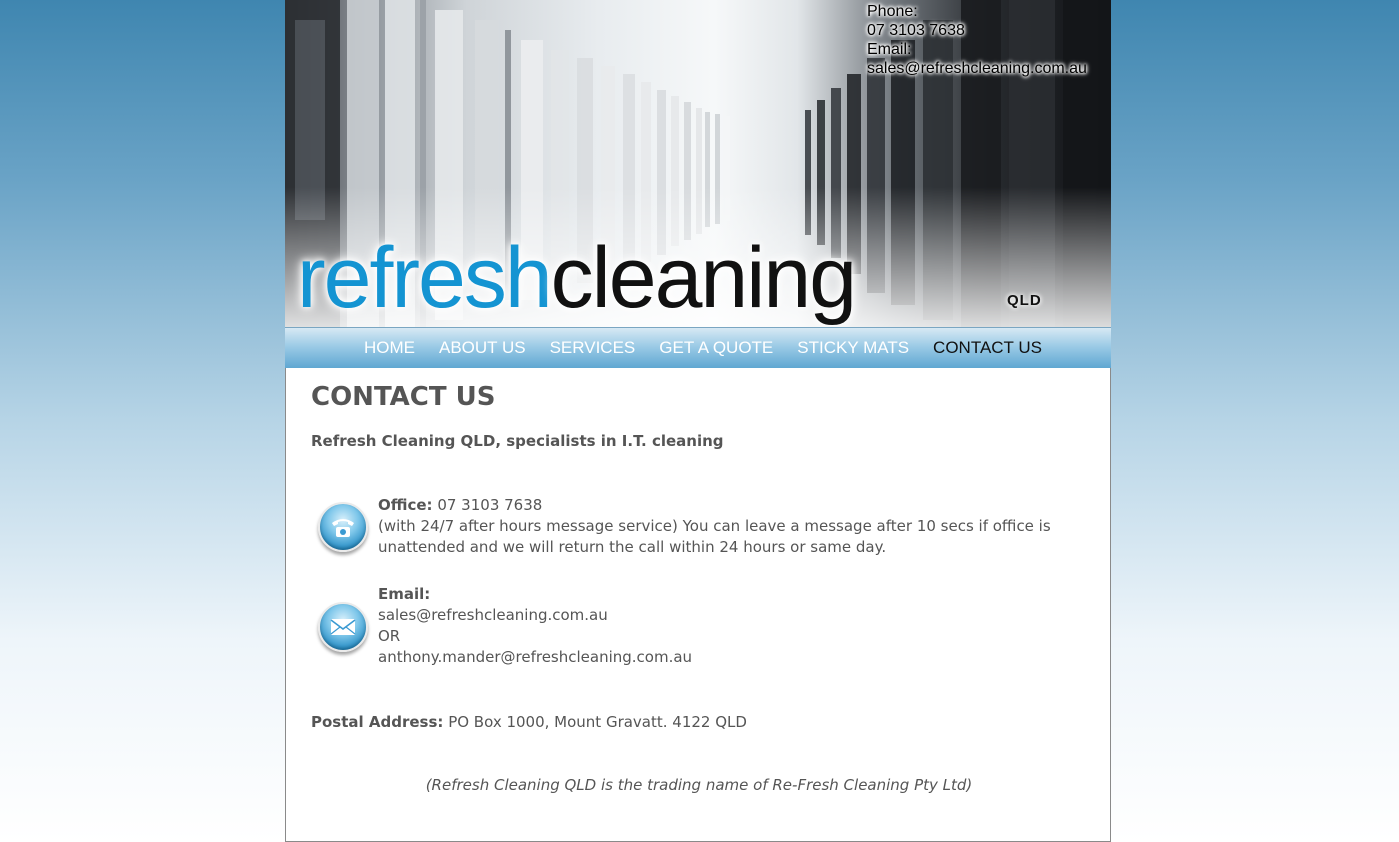 This screenshot has height=842, width=1399. I want to click on nav-get-a-quote: GET A QUOTE, so click(716, 348).